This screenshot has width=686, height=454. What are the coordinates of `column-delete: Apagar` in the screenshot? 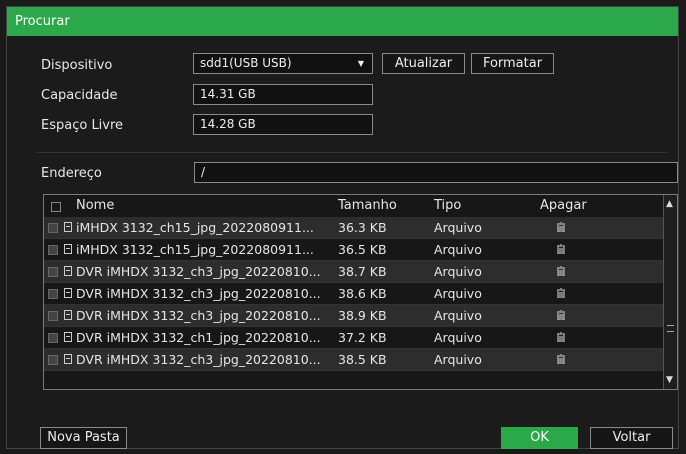 It's located at (563, 205).